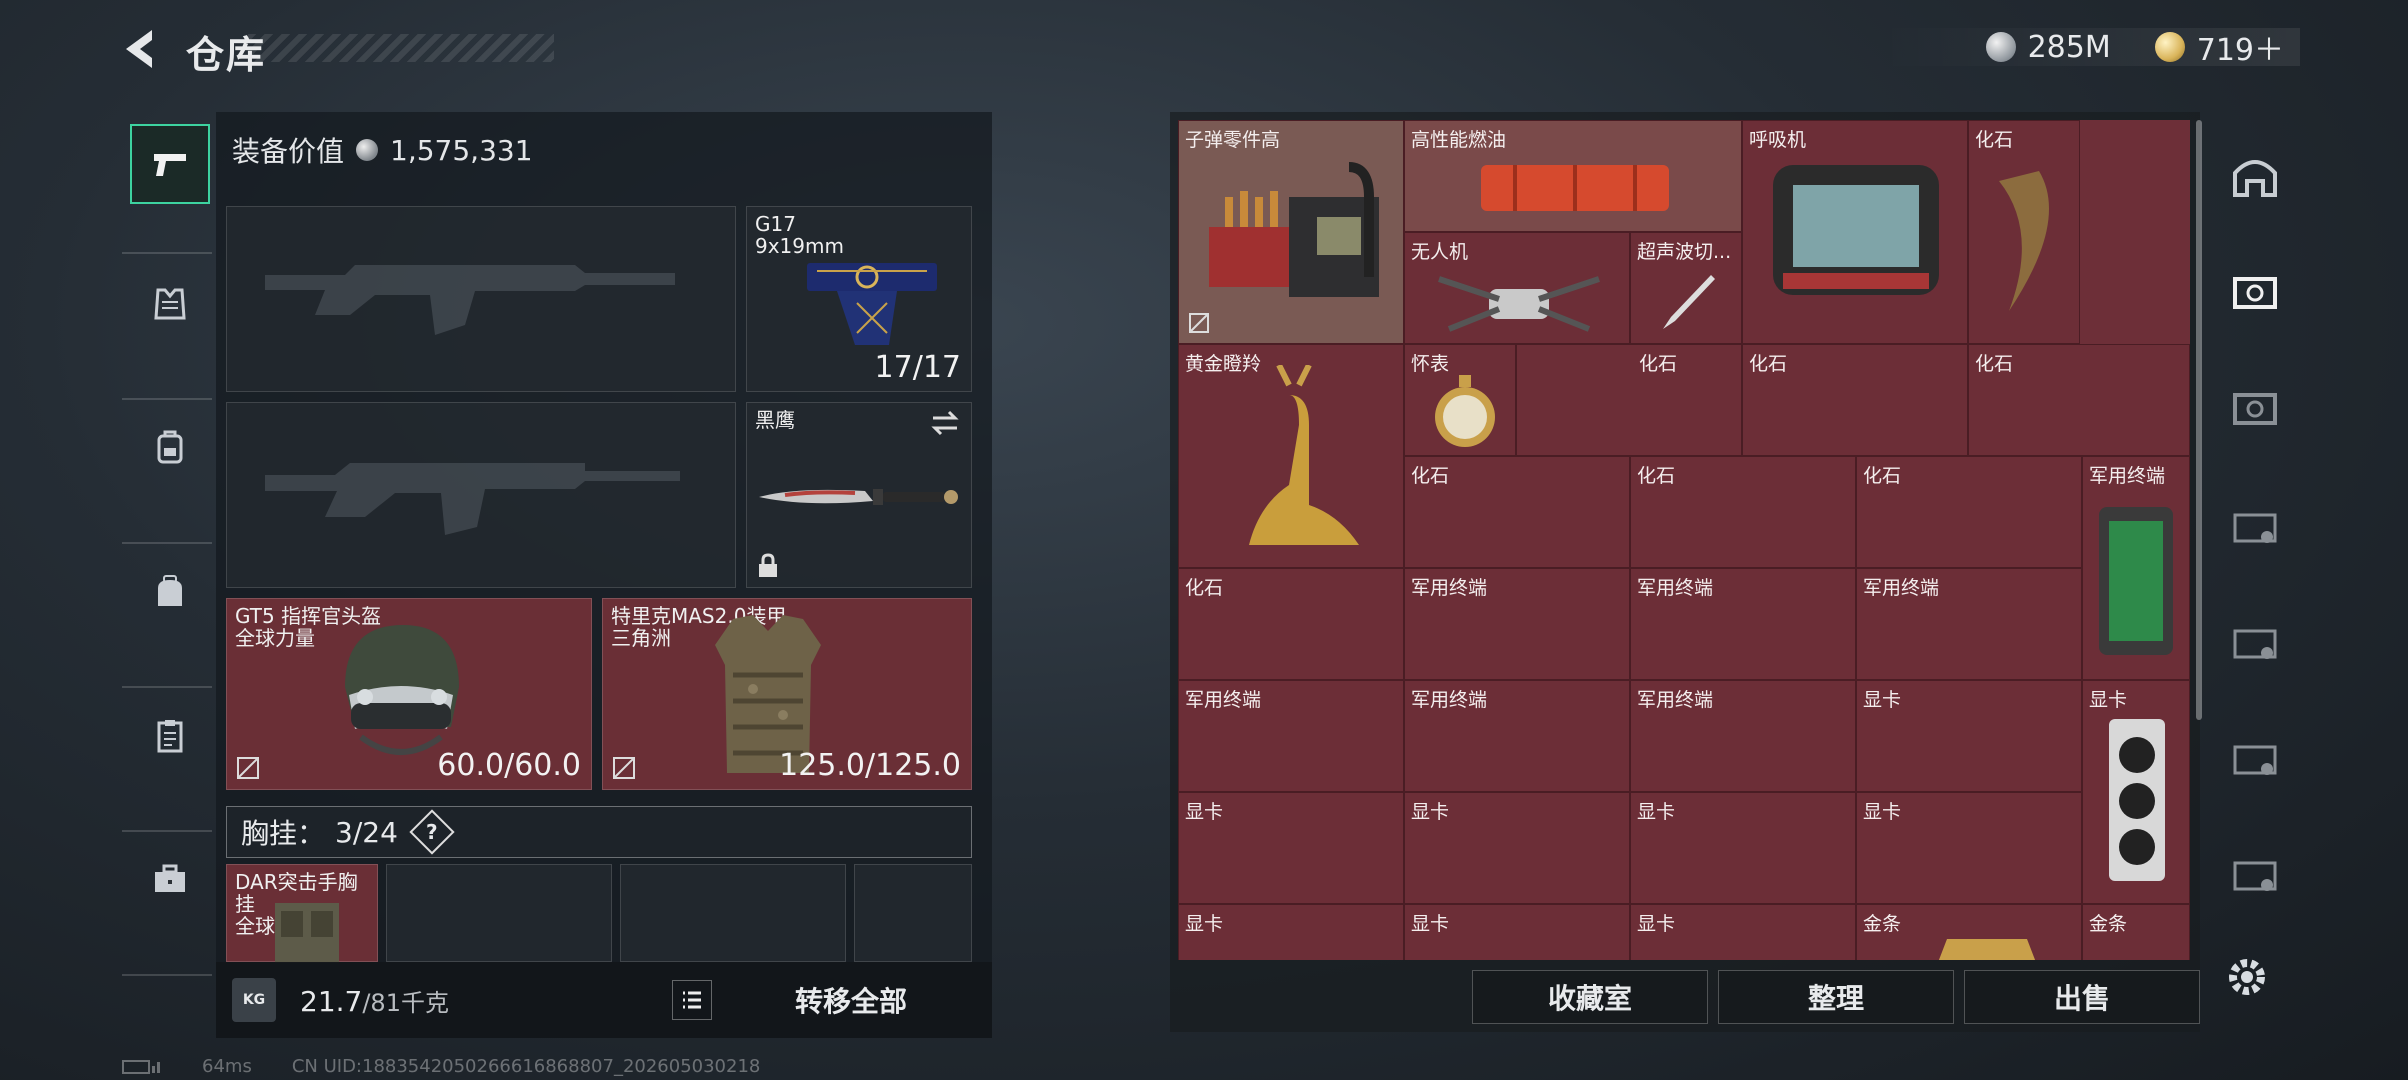 The image size is (2408, 1080). I want to click on tab-case, so click(170, 880).